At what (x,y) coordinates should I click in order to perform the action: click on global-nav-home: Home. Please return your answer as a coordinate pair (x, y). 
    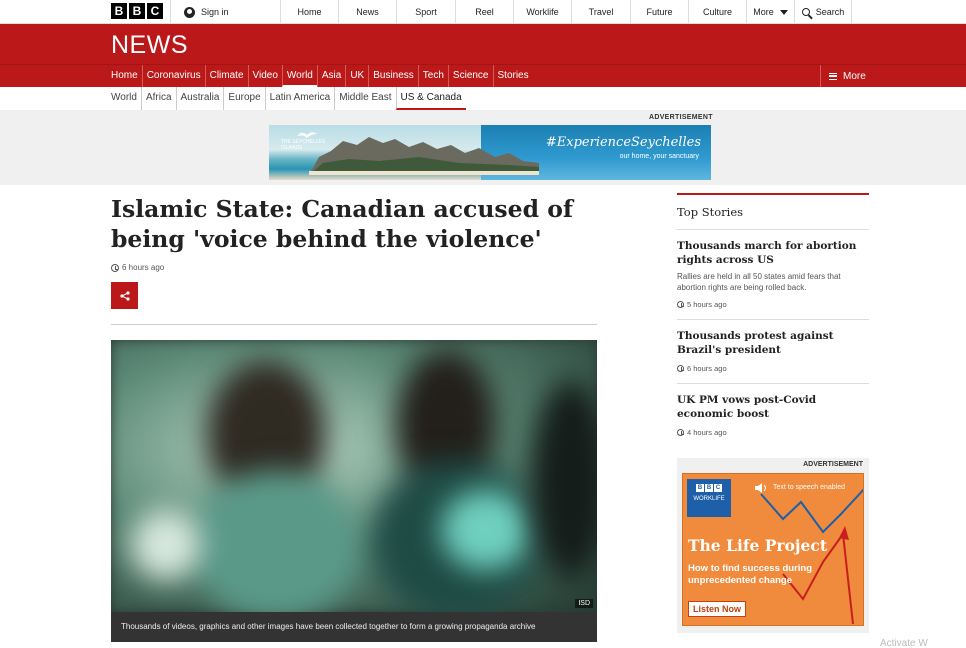
    Looking at the image, I should click on (309, 12).